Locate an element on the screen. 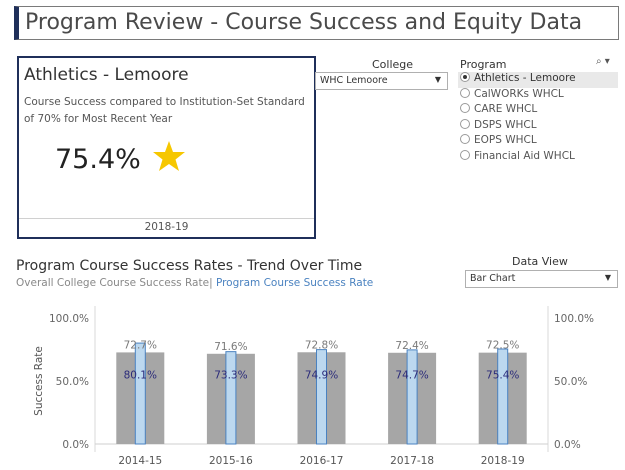  program-option-label: CalWORKs WHCL is located at coordinates (519, 93).